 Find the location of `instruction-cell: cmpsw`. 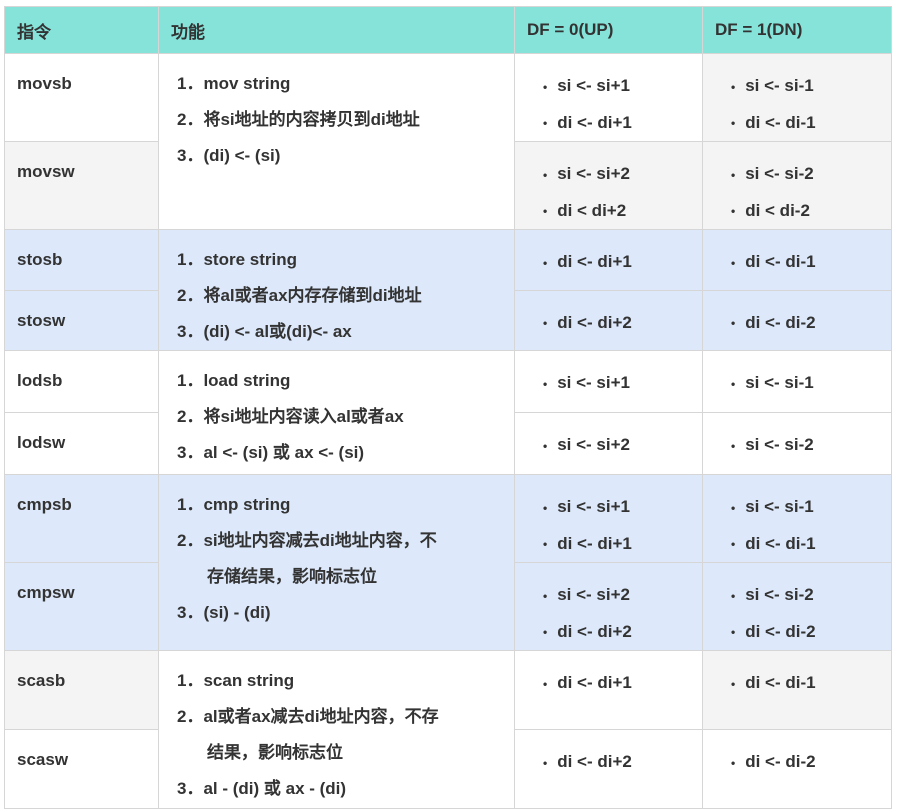

instruction-cell: cmpsw is located at coordinates (81, 607).